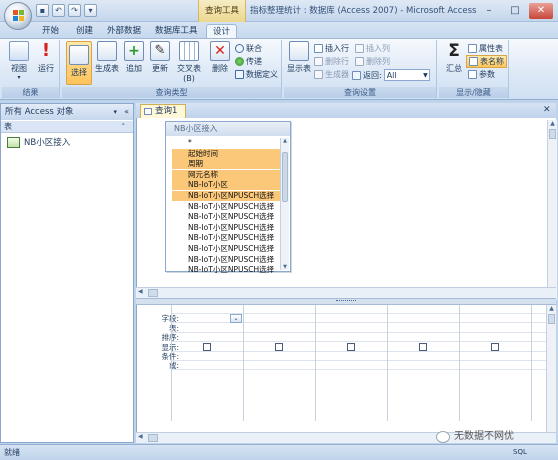 This screenshot has height=460, width=558. Describe the element at coordinates (42, 10) in the screenshot. I see `save-icon: ▪` at that location.